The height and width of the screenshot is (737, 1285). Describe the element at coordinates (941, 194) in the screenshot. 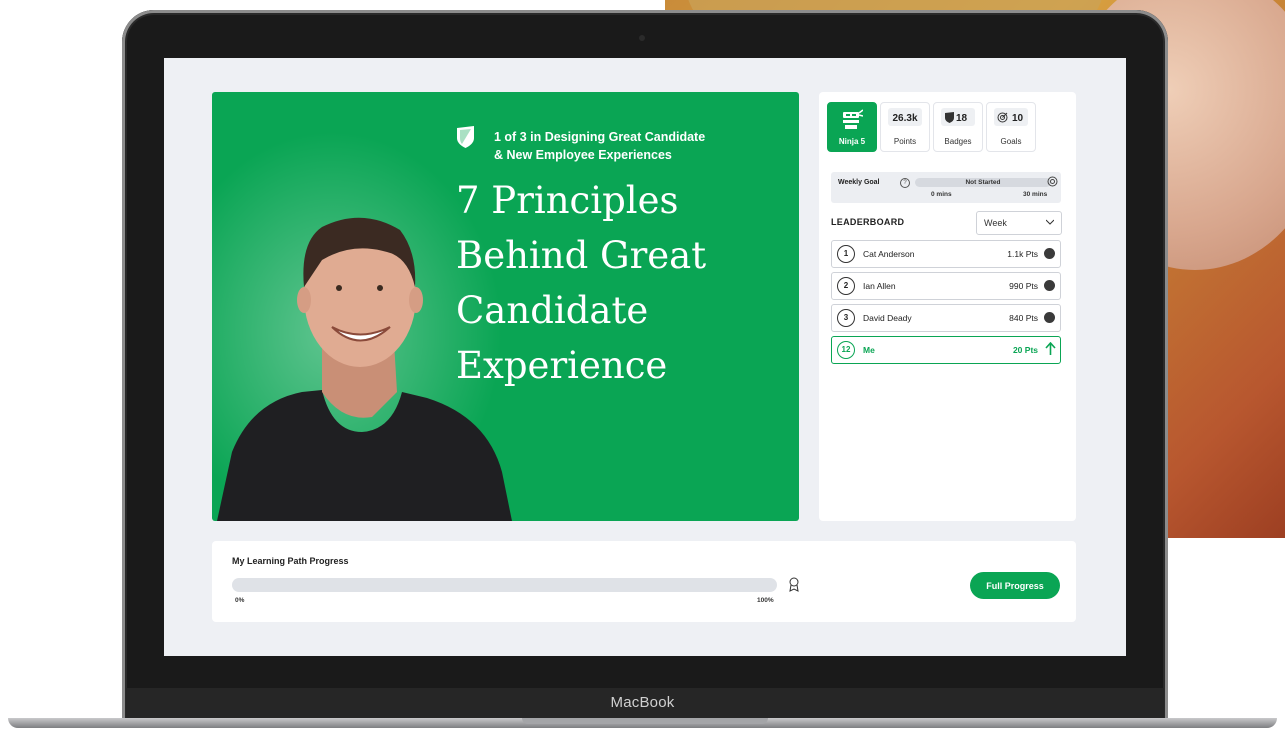

I see `weekly-goal-min: 0 mins` at that location.